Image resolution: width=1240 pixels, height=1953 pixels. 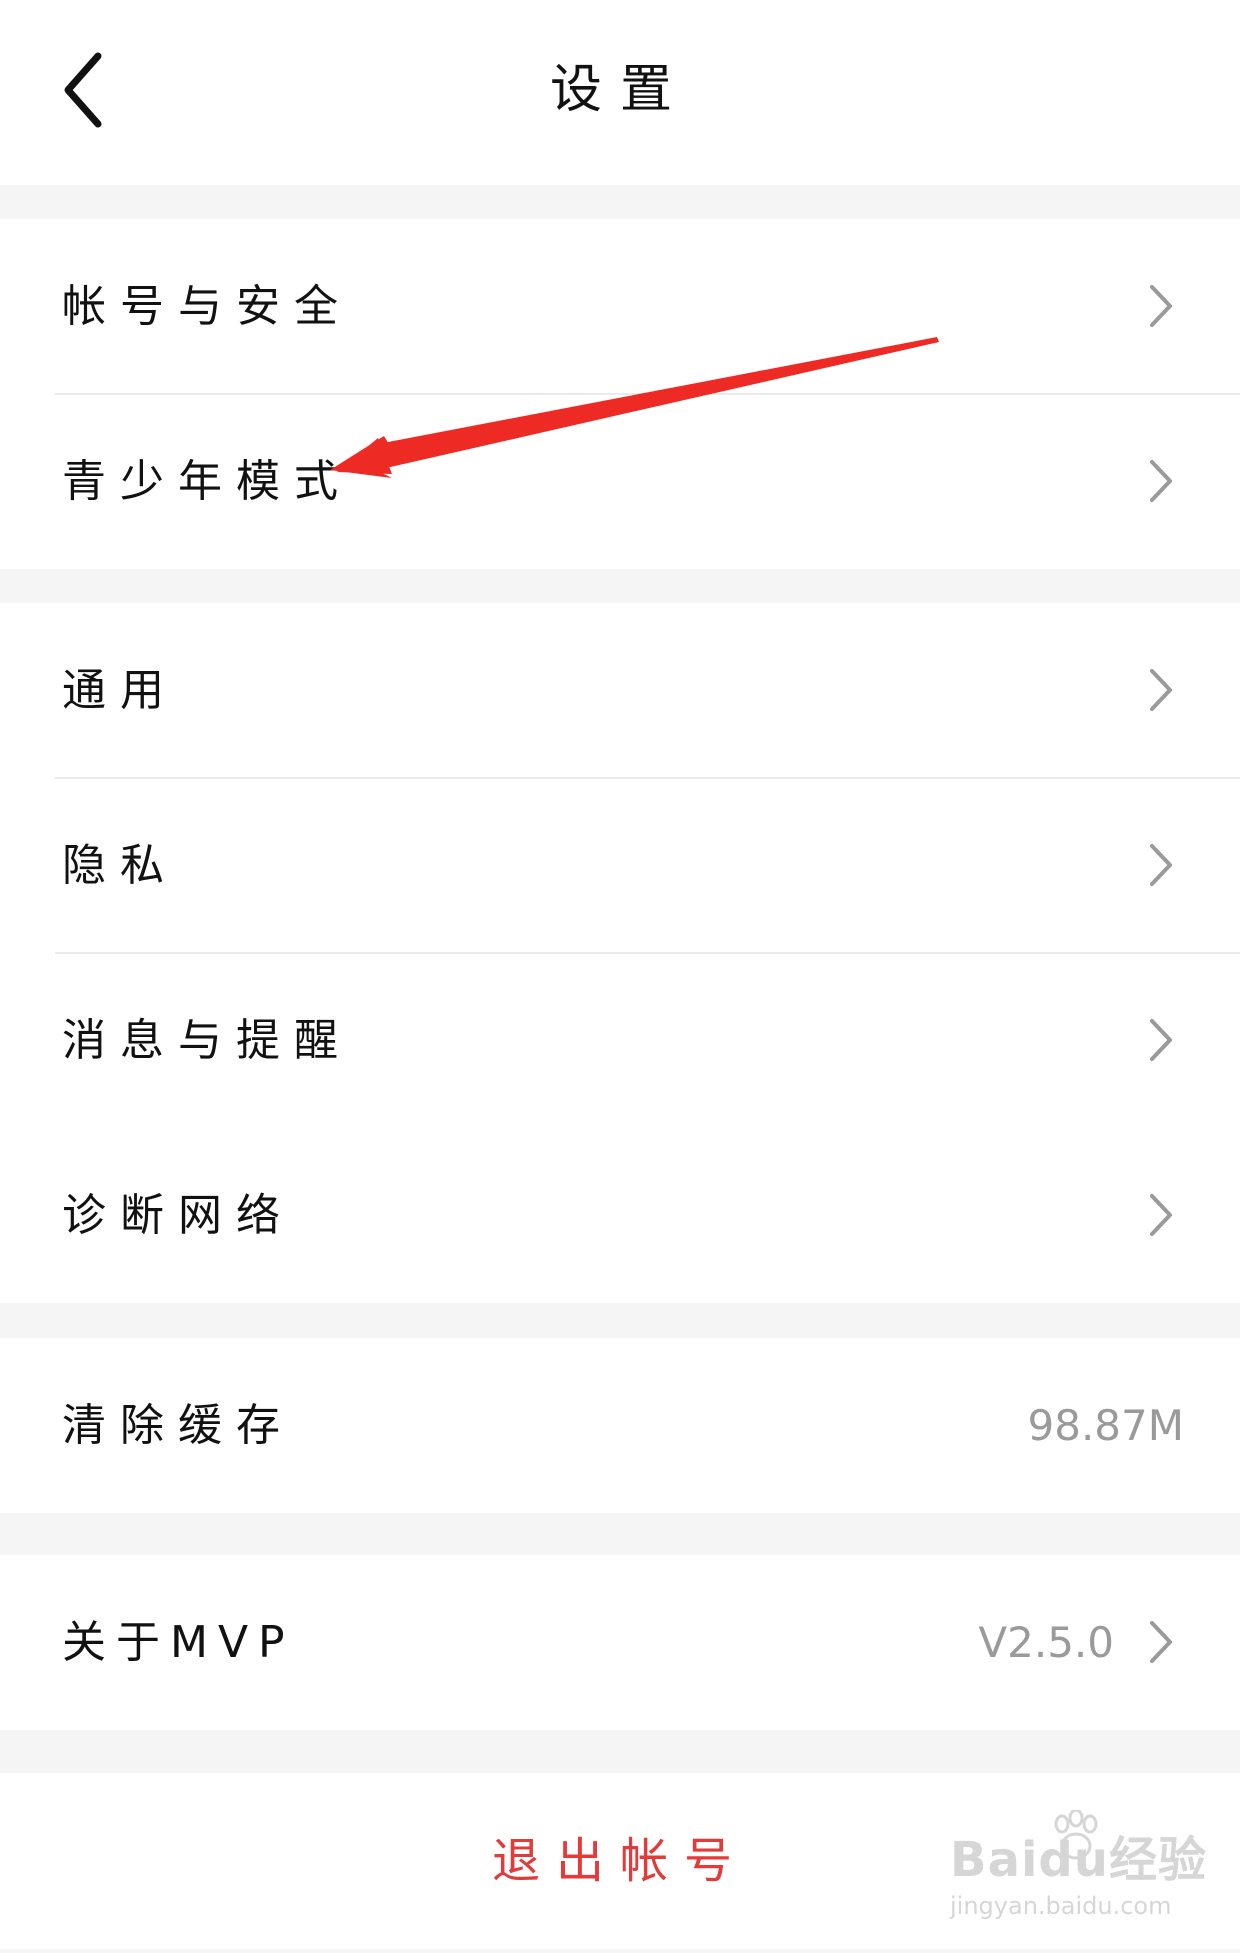 I want to click on about-section: 关于MVP V2.5.0, so click(x=620, y=1642).